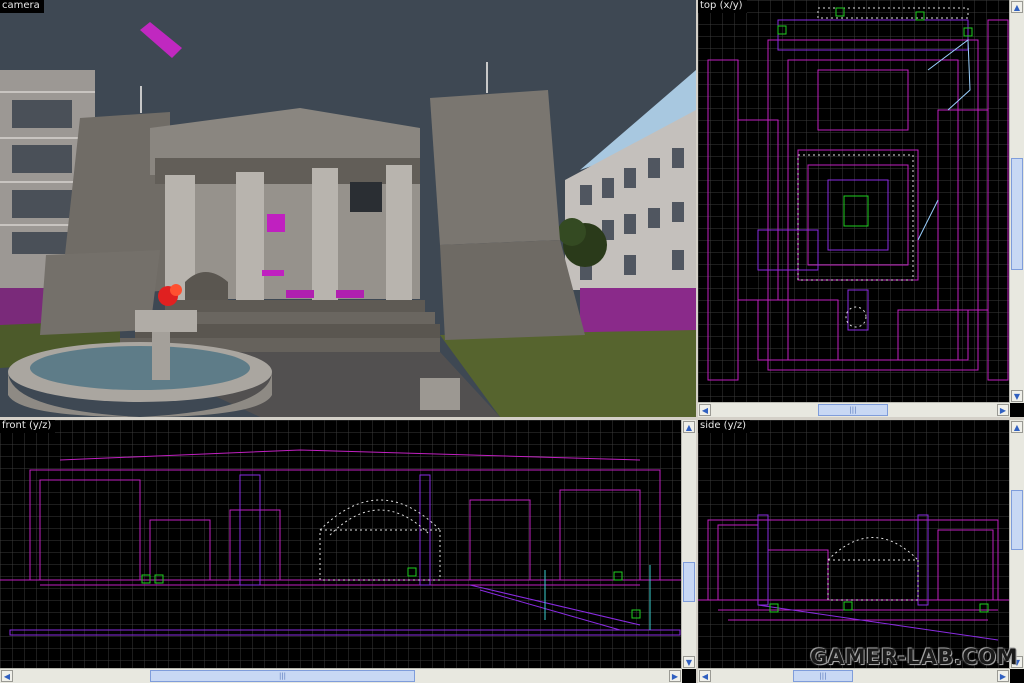 The width and height of the screenshot is (1024, 683). Describe the element at coordinates (1017, 396) in the screenshot. I see `top-scroll-down-button: ▼` at that location.